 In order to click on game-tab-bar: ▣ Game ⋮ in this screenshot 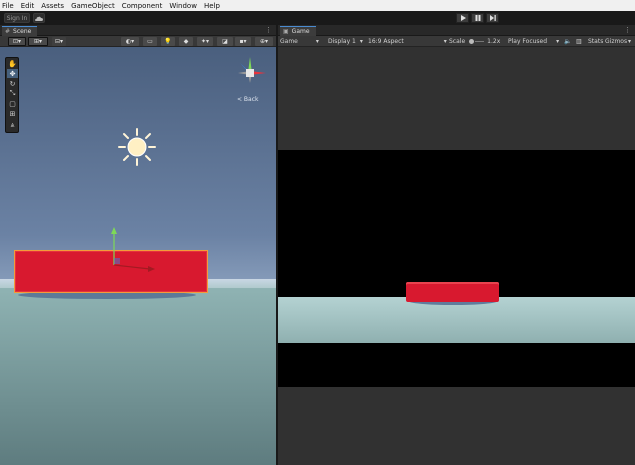, I will do `click(456, 30)`.